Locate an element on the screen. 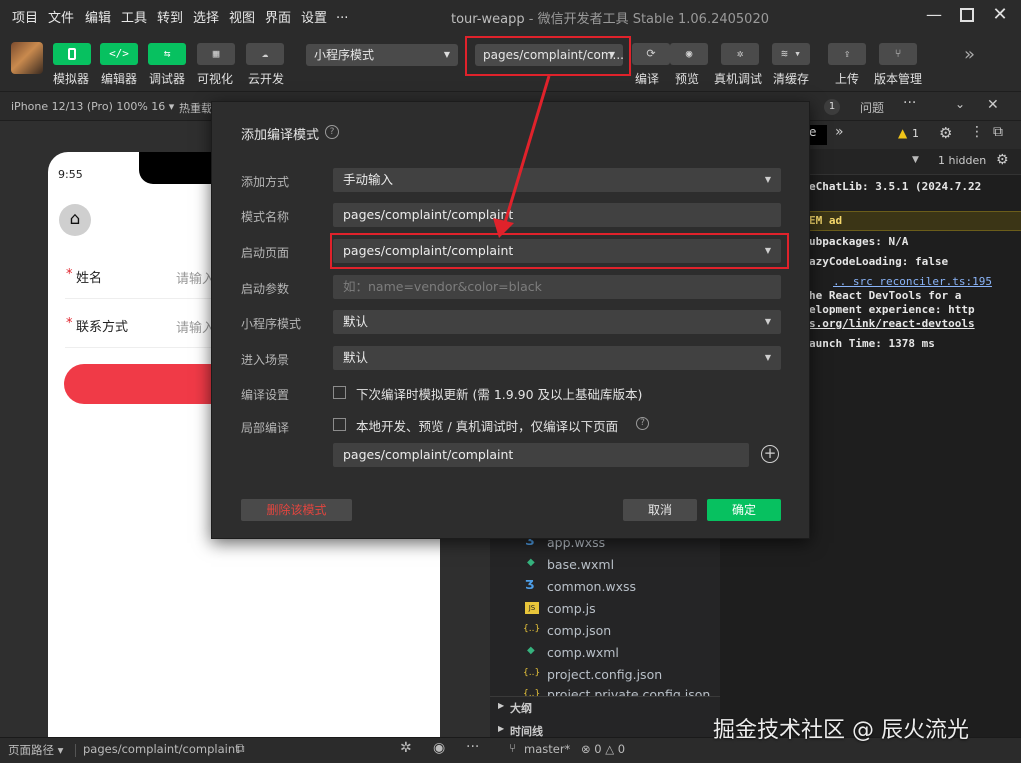 The image size is (1021, 763). annotation-arrow is located at coordinates (522, 156).